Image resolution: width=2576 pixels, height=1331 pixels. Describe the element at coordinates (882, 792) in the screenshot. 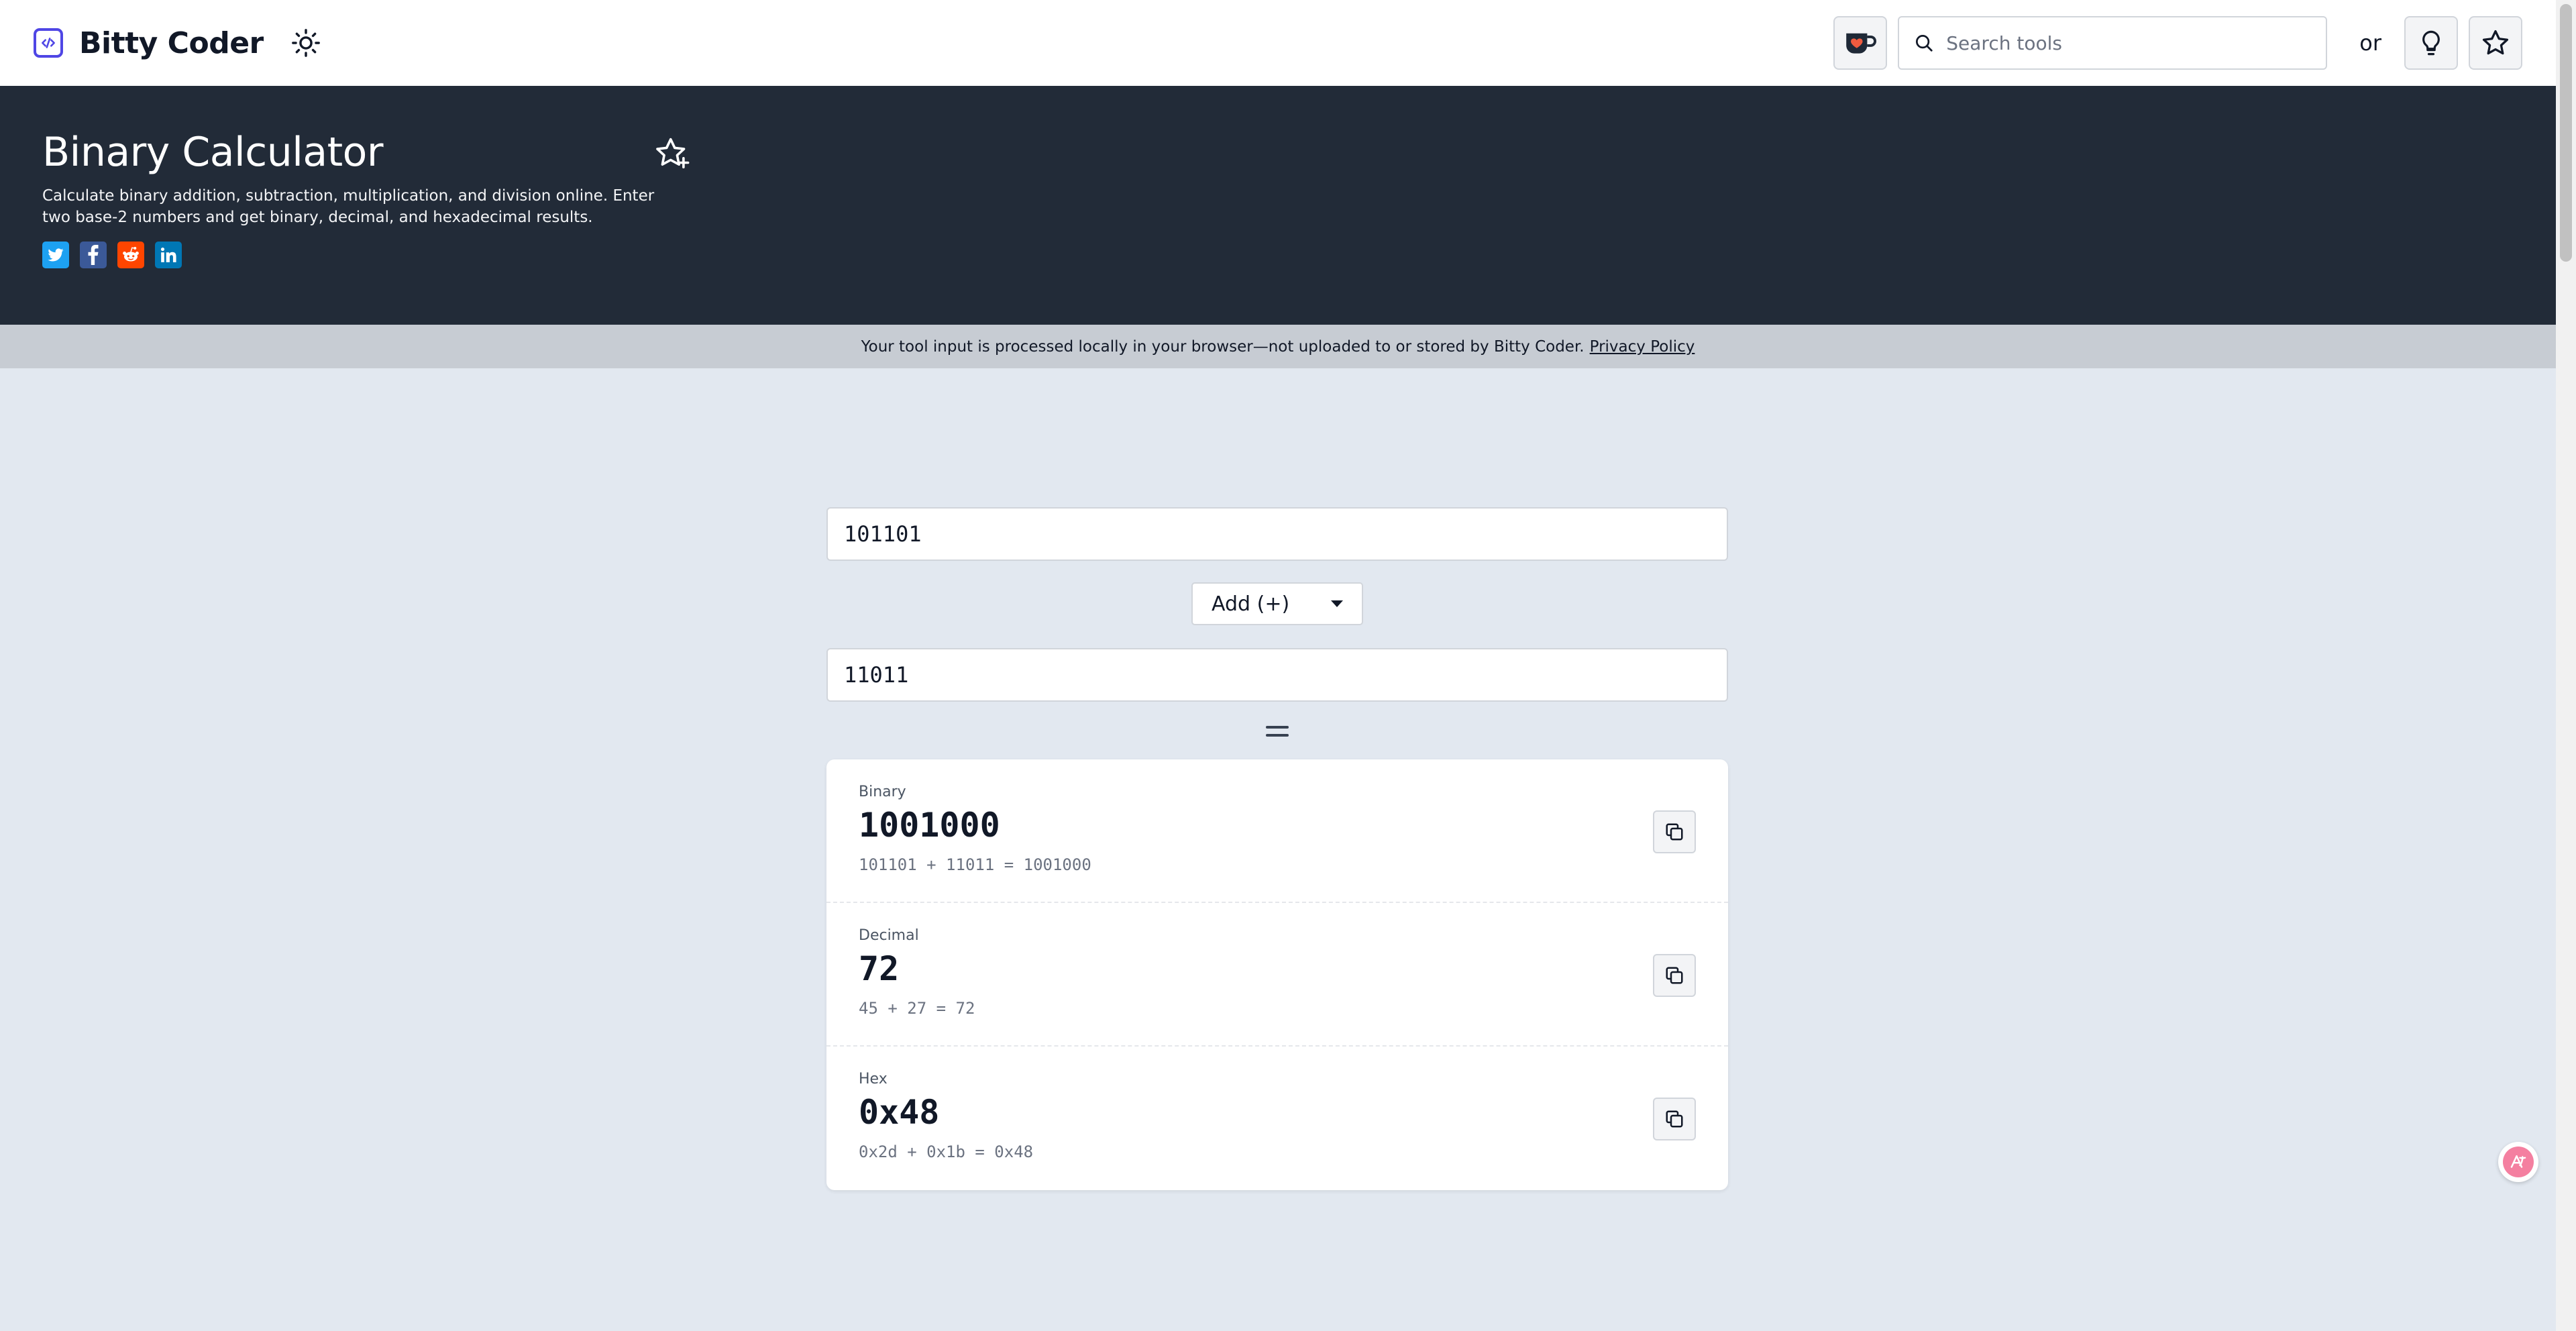

I see `result-label: Binary` at that location.